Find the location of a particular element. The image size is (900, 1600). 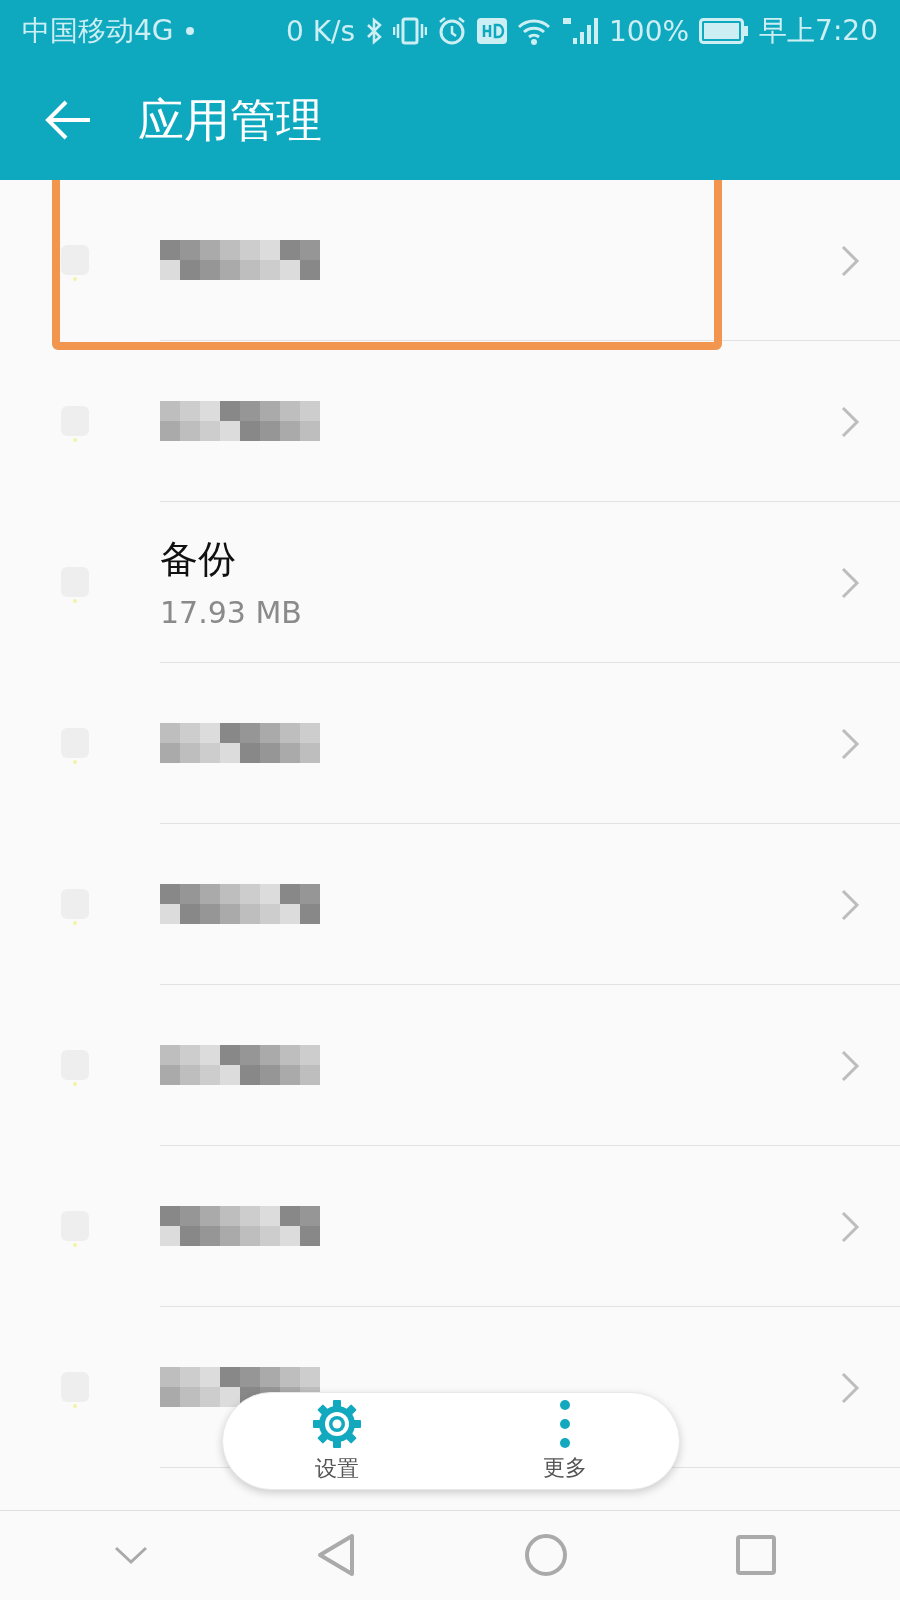

app-size: 17.93 MB is located at coordinates (231, 612).